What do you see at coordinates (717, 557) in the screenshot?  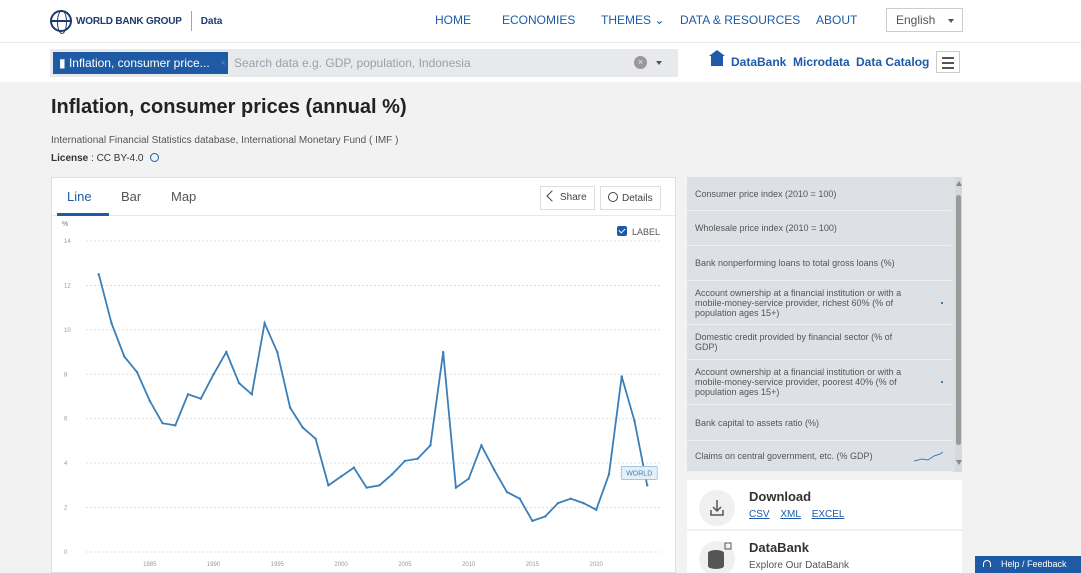 I see `database-icon` at bounding box center [717, 557].